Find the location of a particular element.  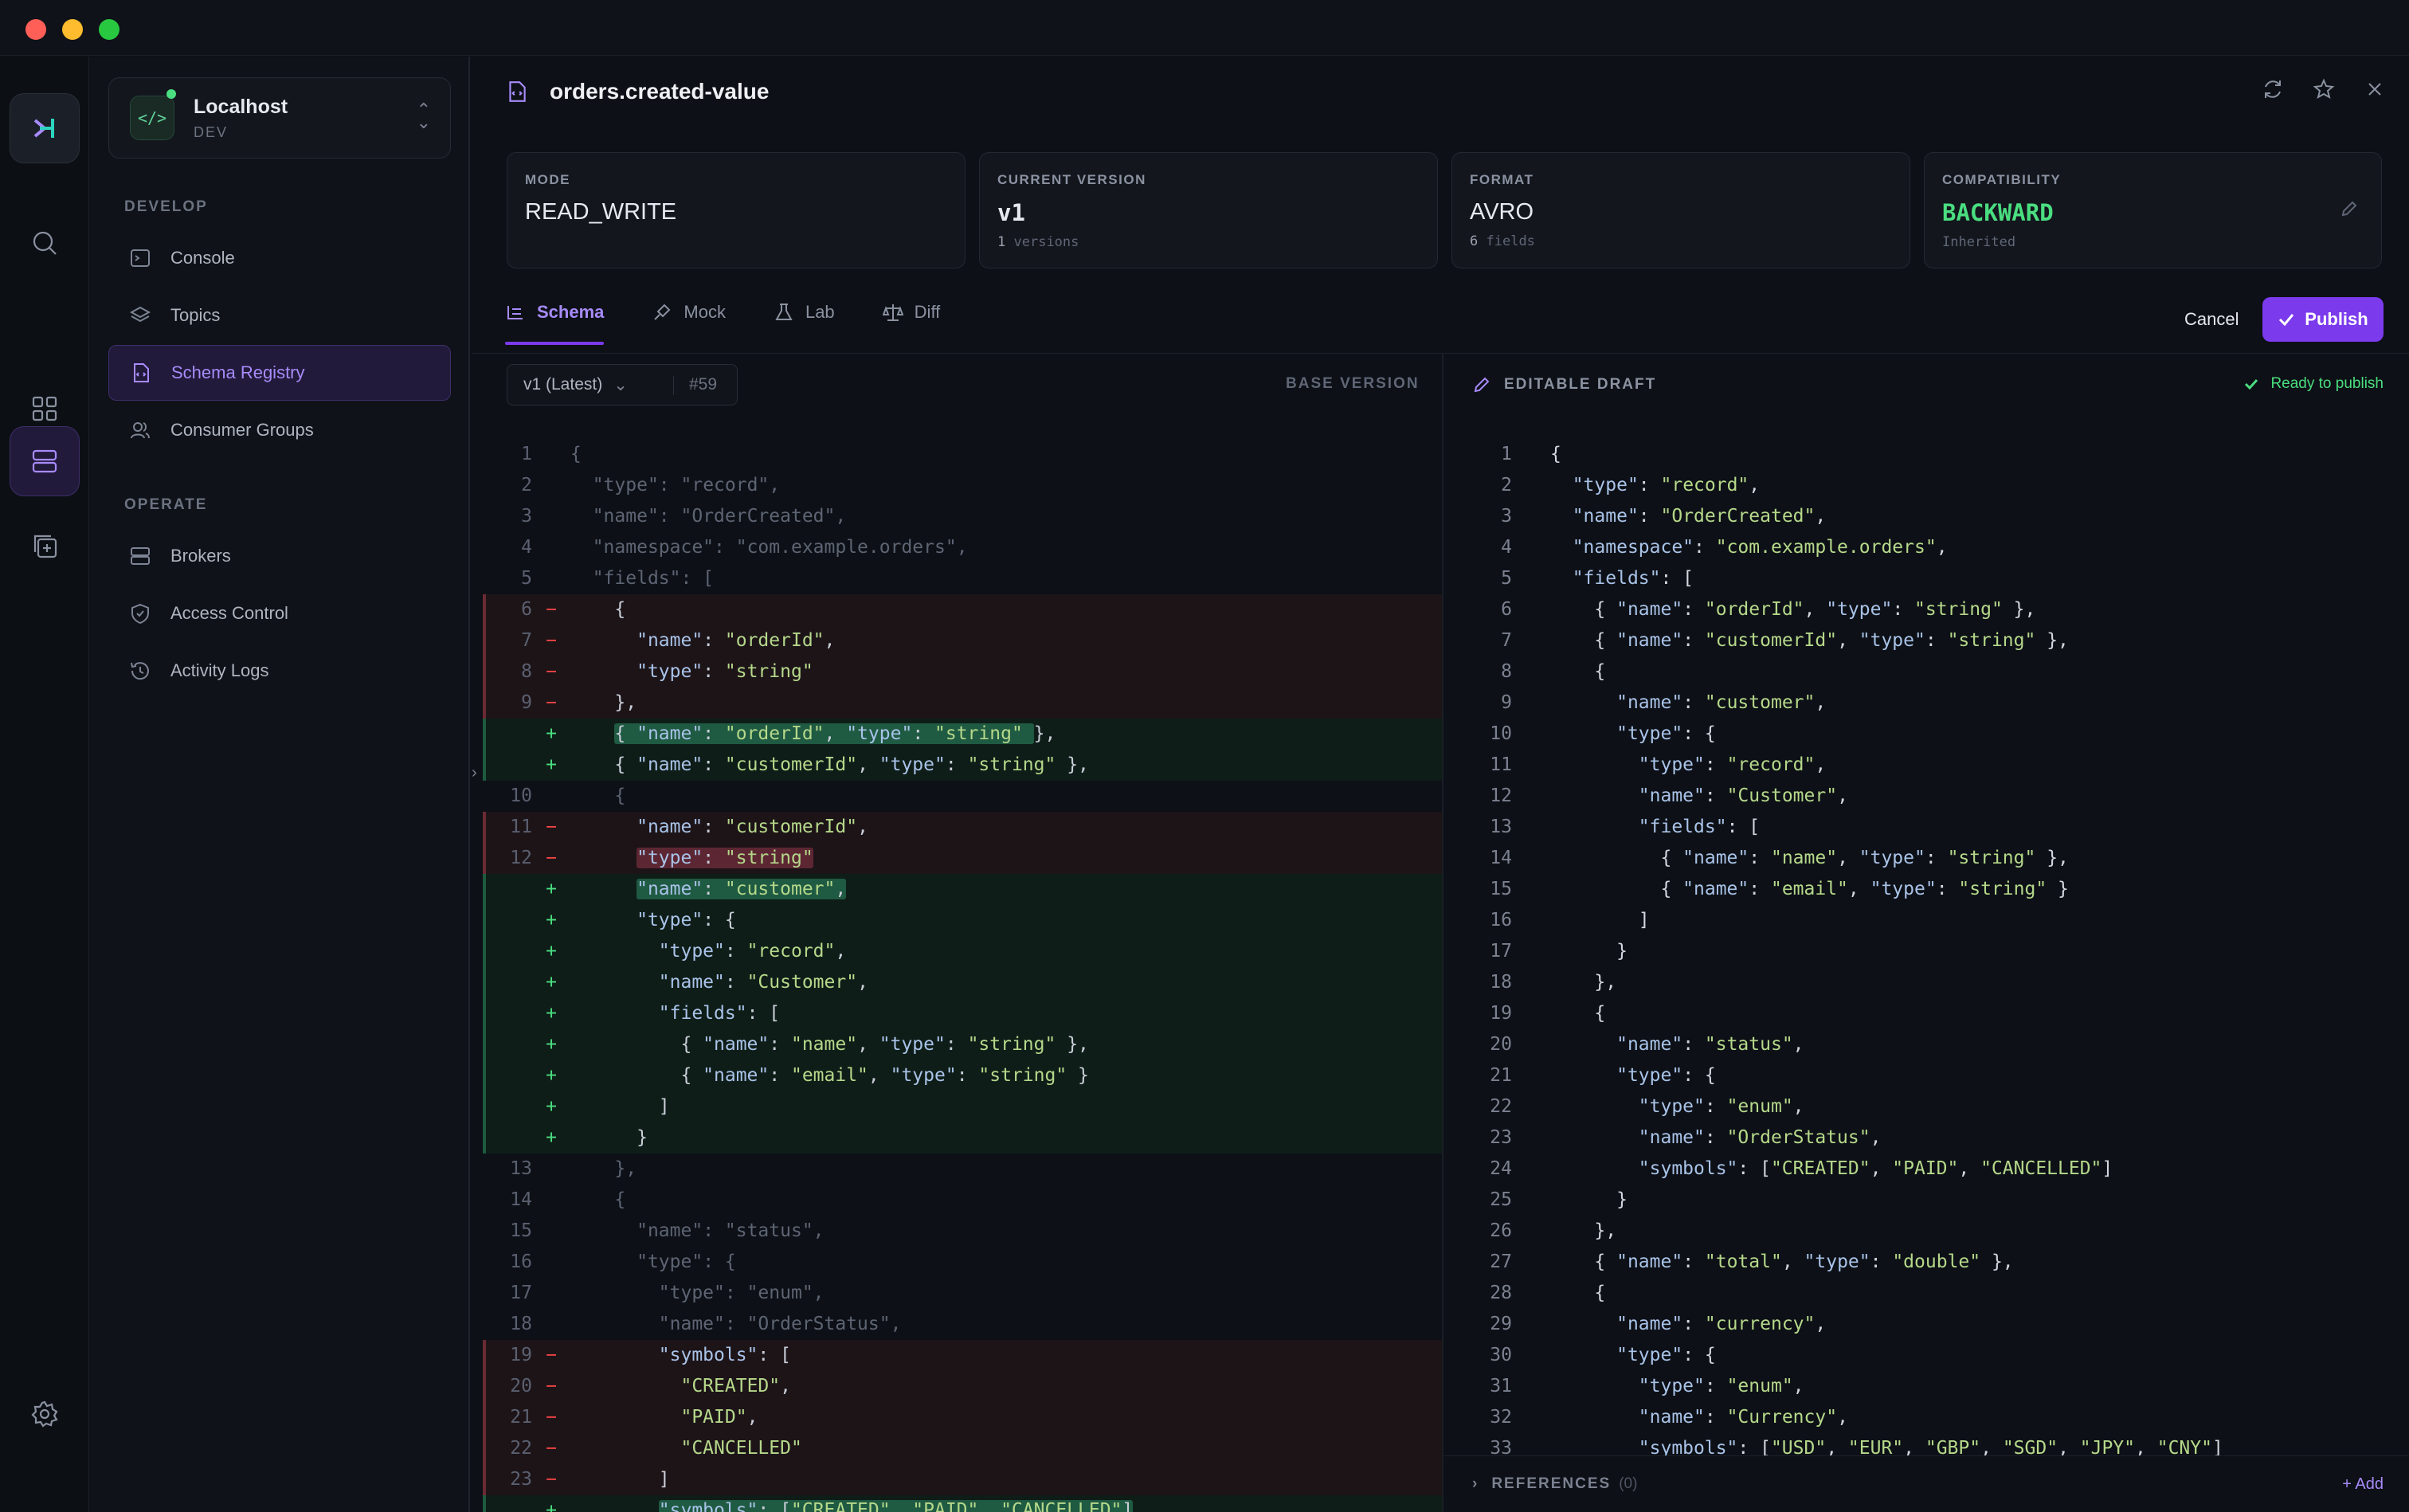

version-select-value: v1 (Latest) is located at coordinates (563, 385).